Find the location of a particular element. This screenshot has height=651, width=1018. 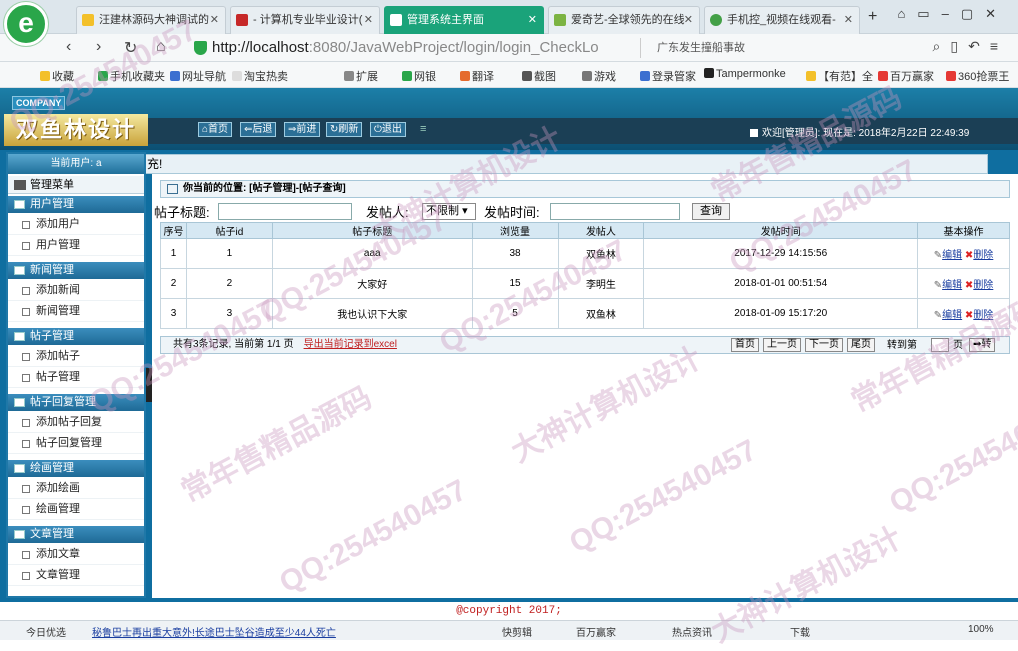

bookmark-item: 翻译 is located at coordinates (477, 76).